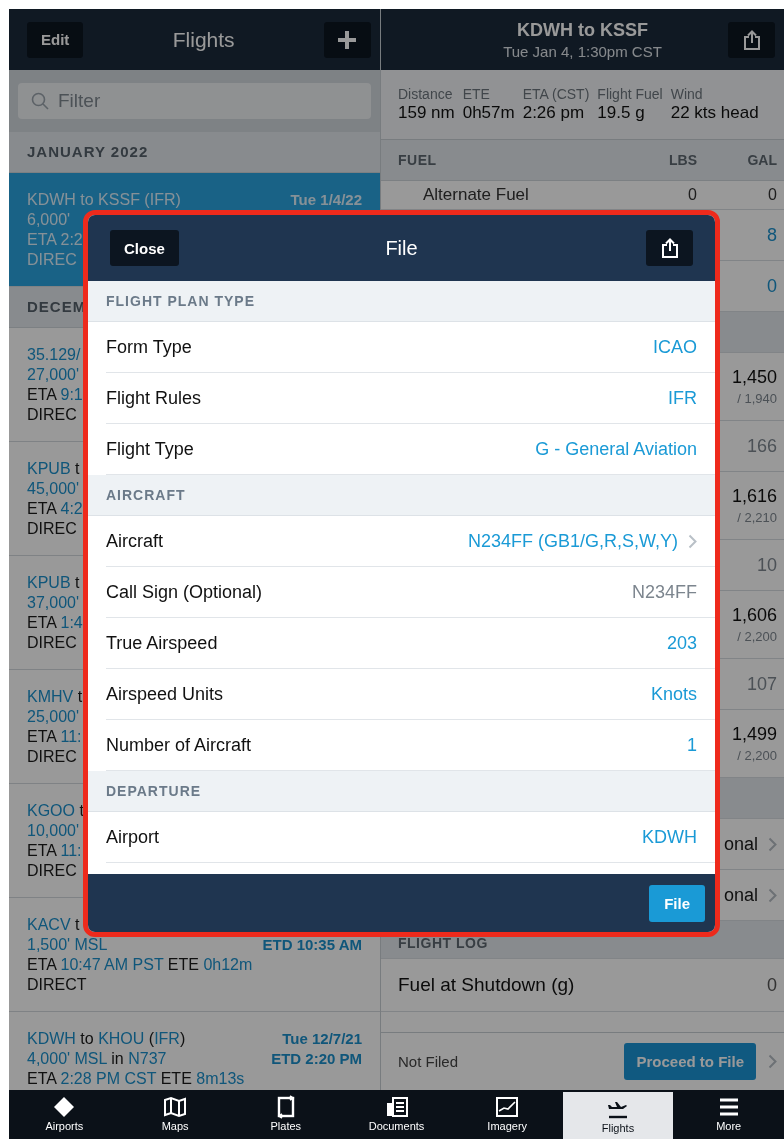 Image resolution: width=784 pixels, height=1139 pixels. What do you see at coordinates (49, 220) in the screenshot?
I see `flight-detail-text: 6,000'` at bounding box center [49, 220].